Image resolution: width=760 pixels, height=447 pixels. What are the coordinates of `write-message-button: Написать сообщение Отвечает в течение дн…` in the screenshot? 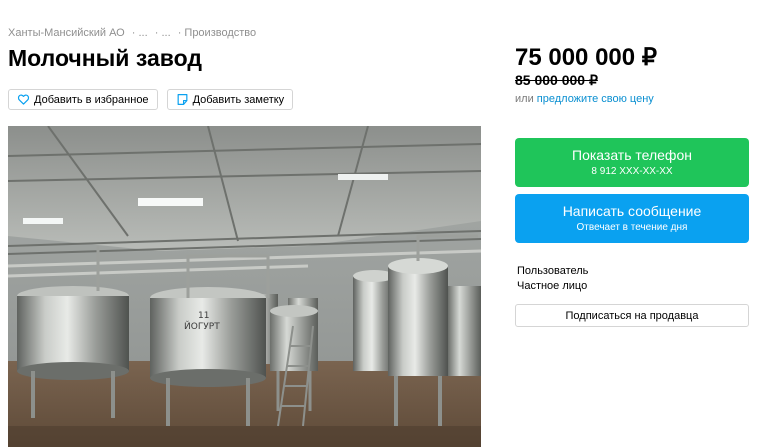 It's located at (632, 218).